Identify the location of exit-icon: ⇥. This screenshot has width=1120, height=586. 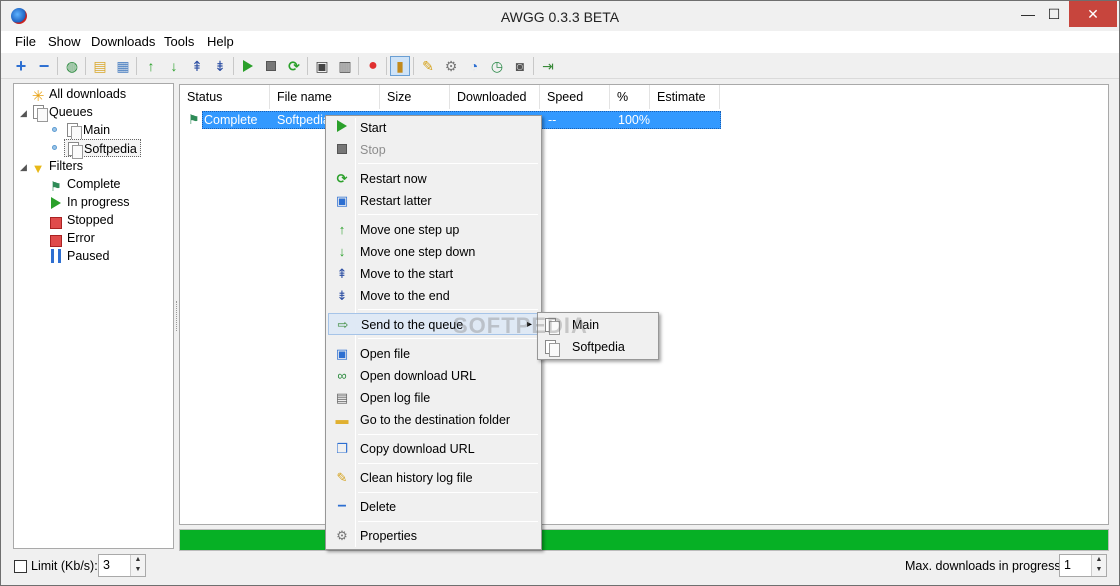
(548, 66).